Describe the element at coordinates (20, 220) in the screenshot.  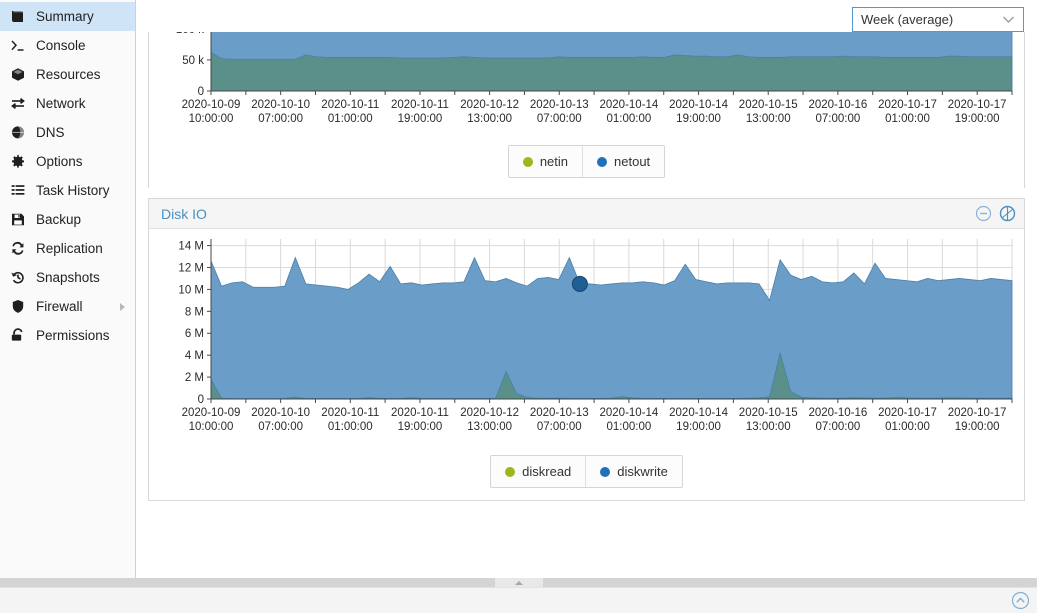
I see `backup-icon` at that location.